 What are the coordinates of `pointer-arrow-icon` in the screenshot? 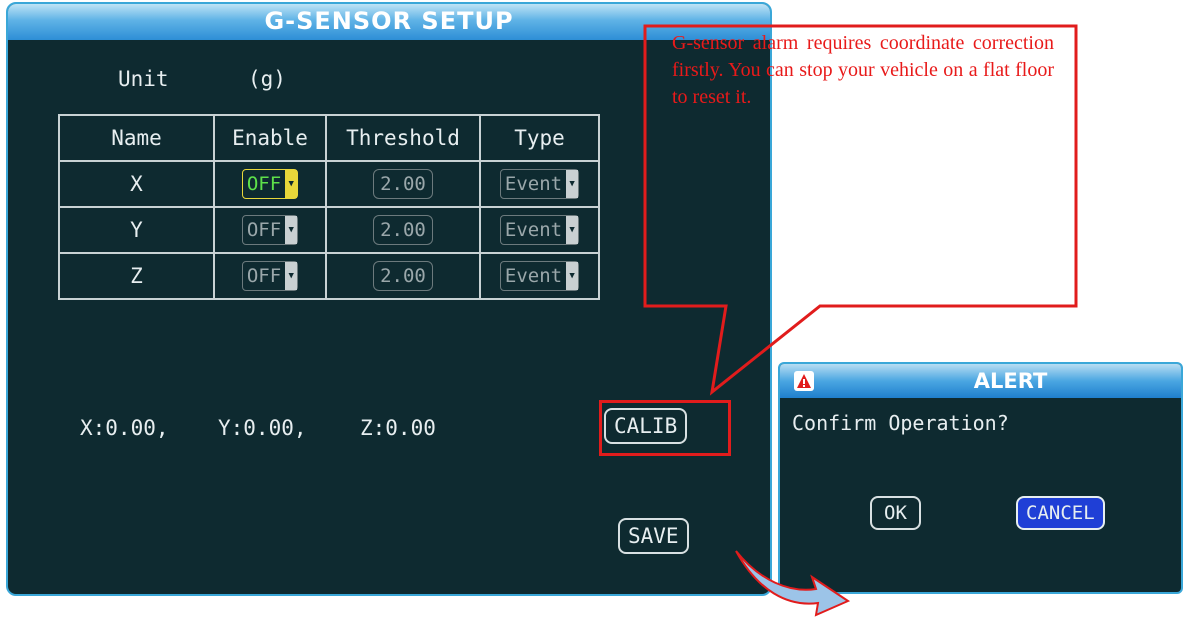 It's located at (793, 583).